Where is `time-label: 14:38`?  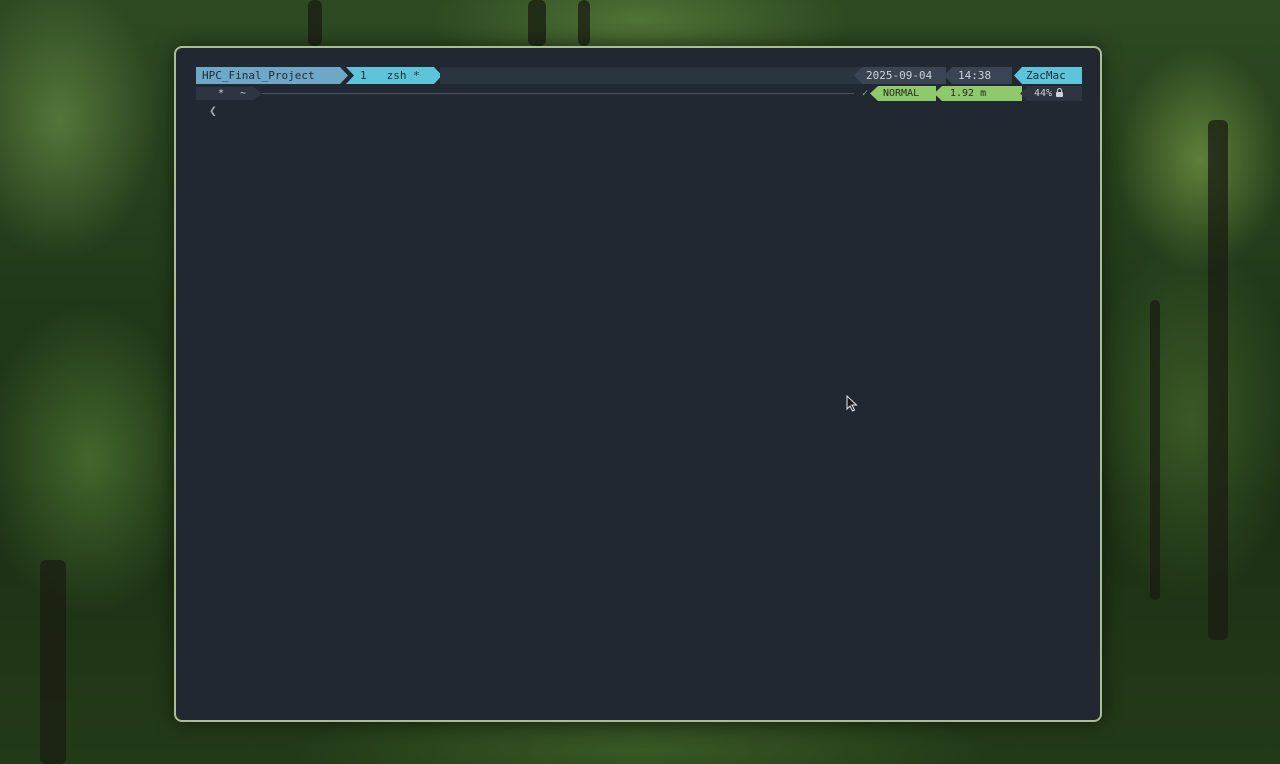
time-label: 14:38 is located at coordinates (975, 75).